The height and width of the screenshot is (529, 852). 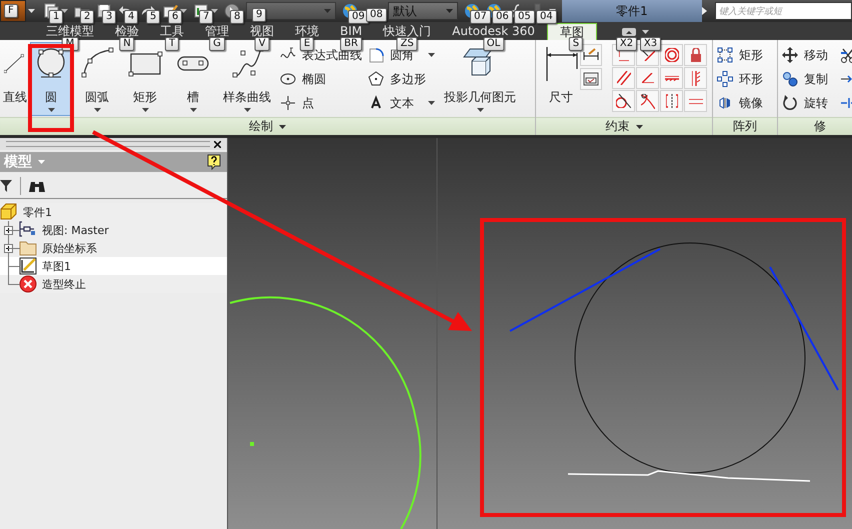 I want to click on keytip-tooltip: X2, so click(x=627, y=44).